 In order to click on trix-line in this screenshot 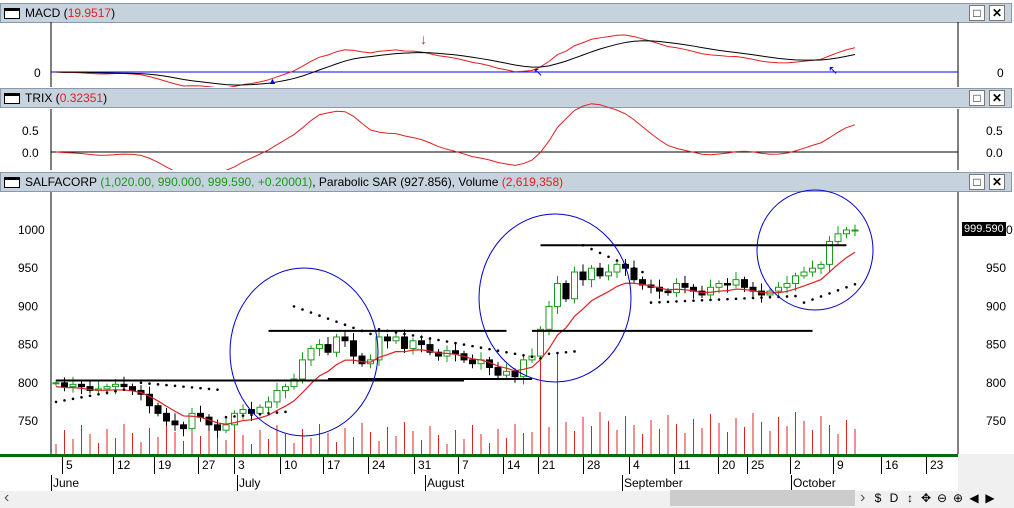, I will do `click(455, 136)`.